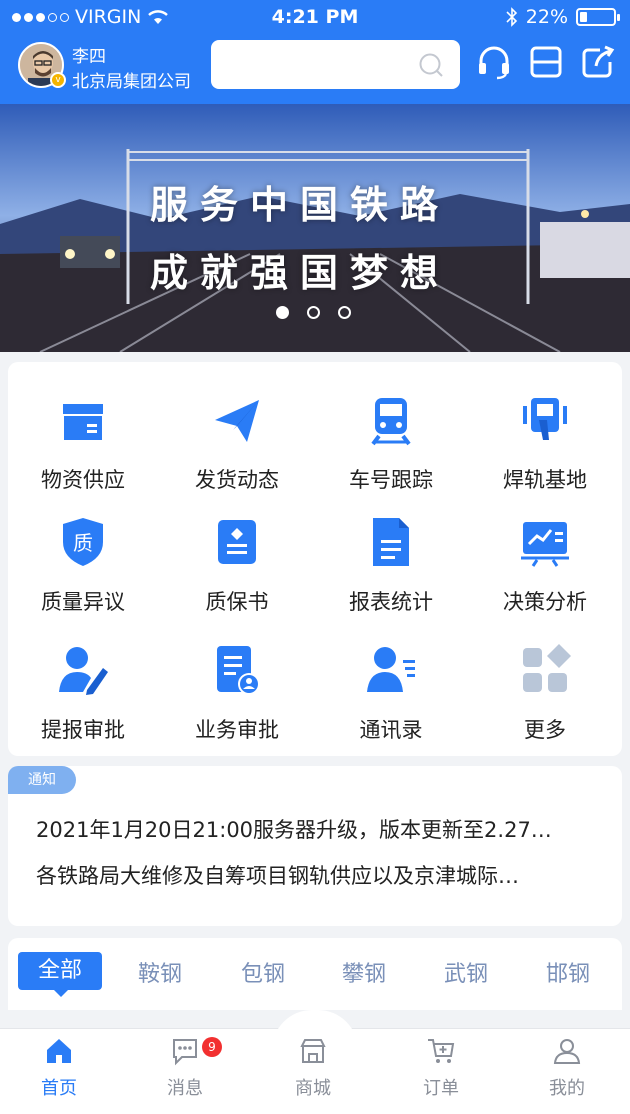  Describe the element at coordinates (567, 1068) in the screenshot. I see `nav-item-profile: 我的` at that location.